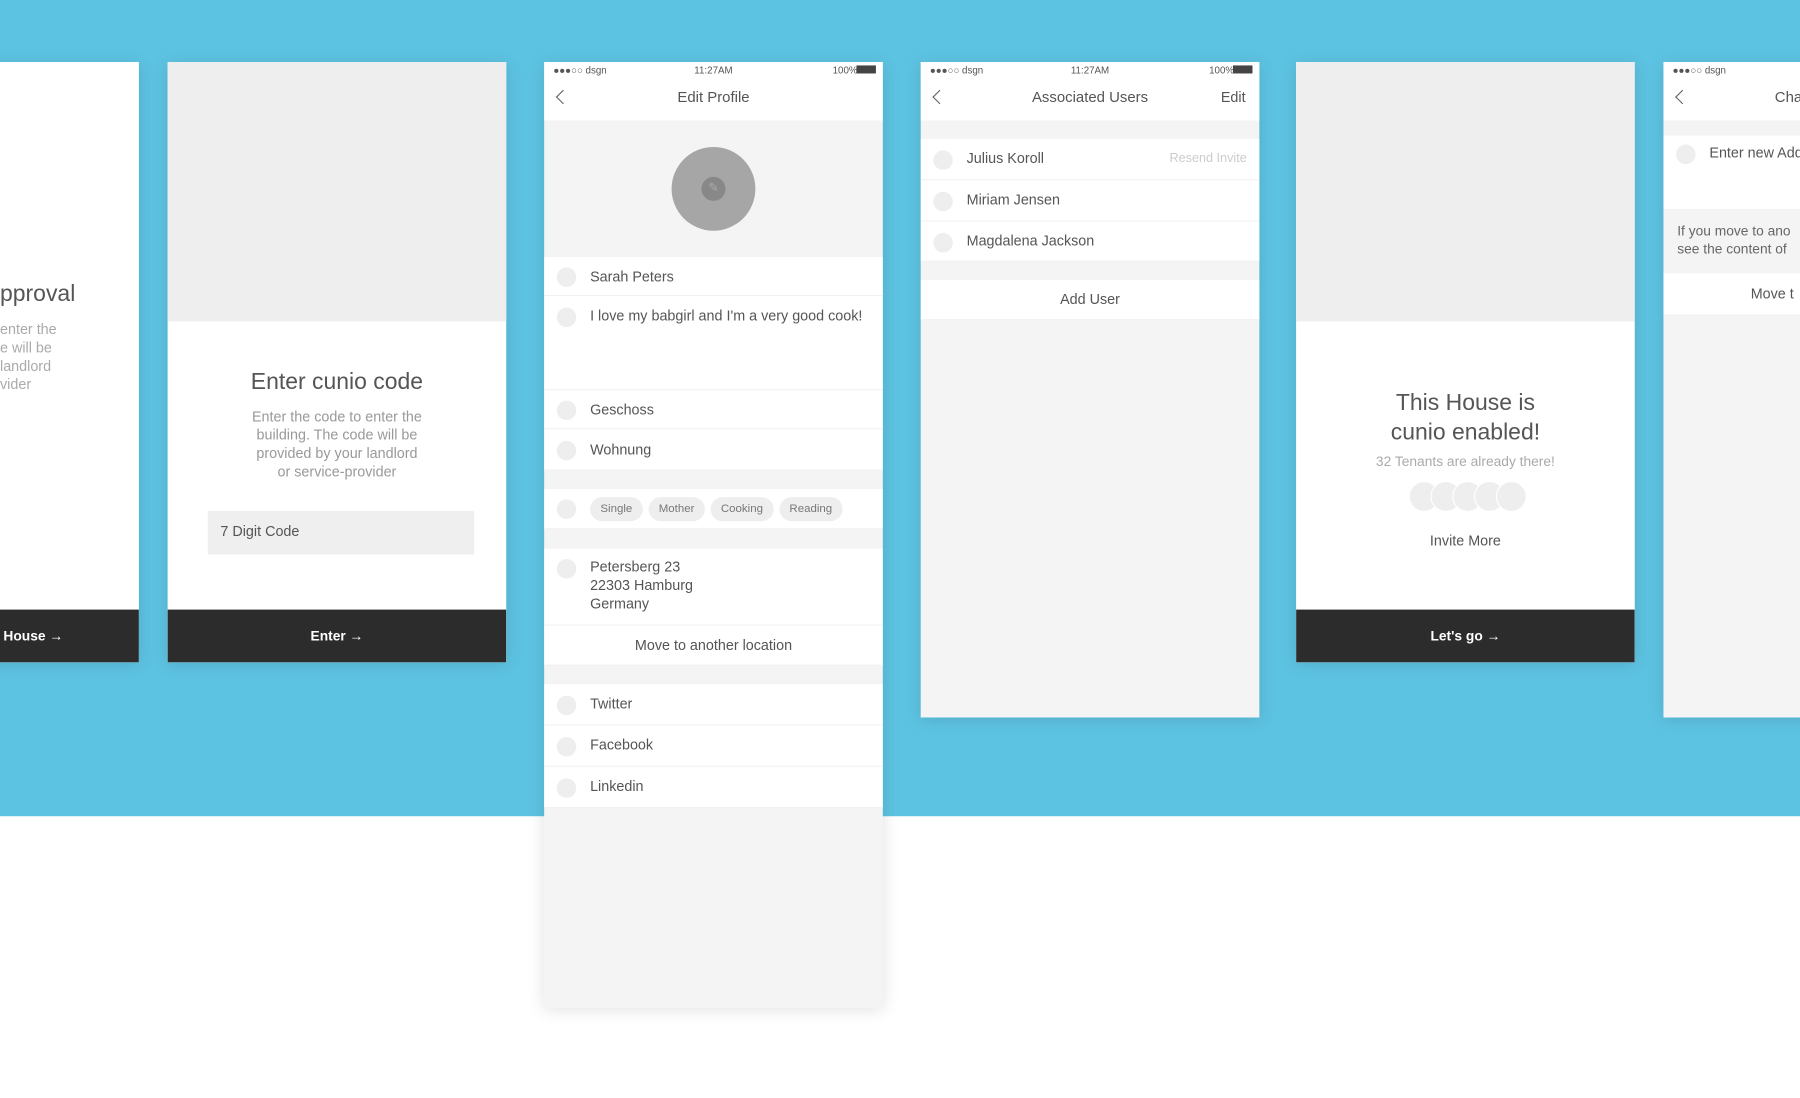 Image resolution: width=1800 pixels, height=1098 pixels. I want to click on page-title: Edit Profile, so click(713, 97).